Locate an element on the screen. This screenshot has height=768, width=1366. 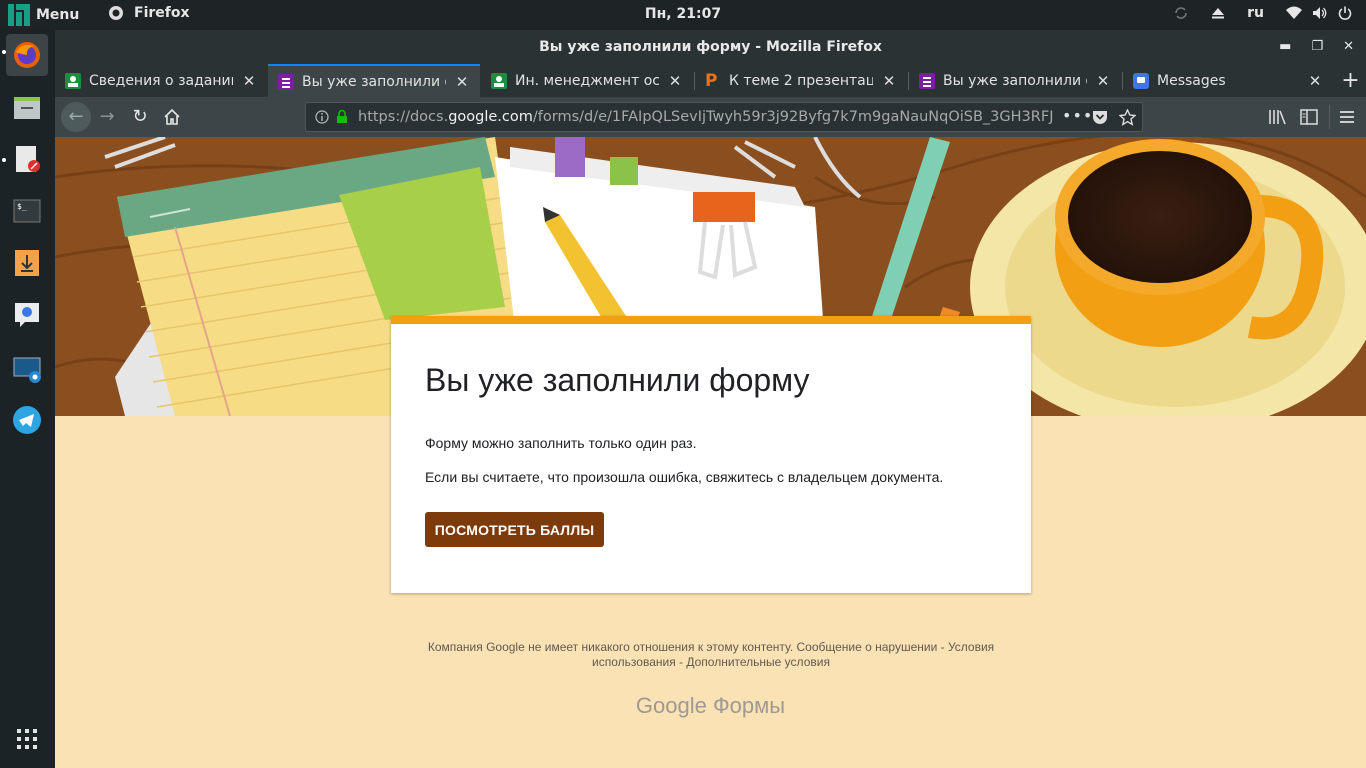
dock-file-manager is located at coordinates (27, 108).